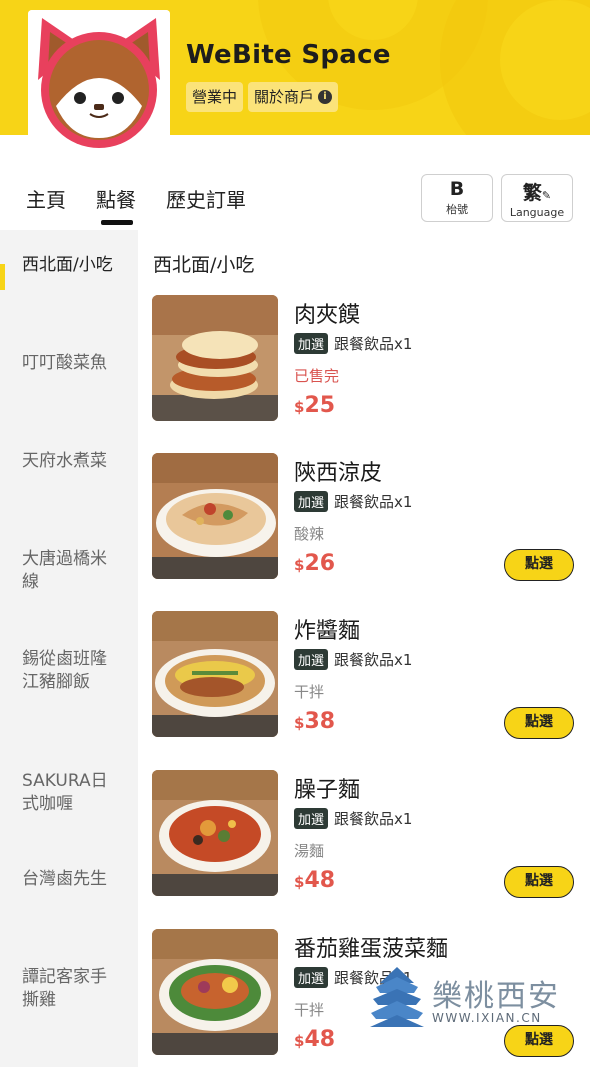 The width and height of the screenshot is (590, 1067). What do you see at coordinates (327, 315) in the screenshot?
I see `dish-name: 肉夾饃` at bounding box center [327, 315].